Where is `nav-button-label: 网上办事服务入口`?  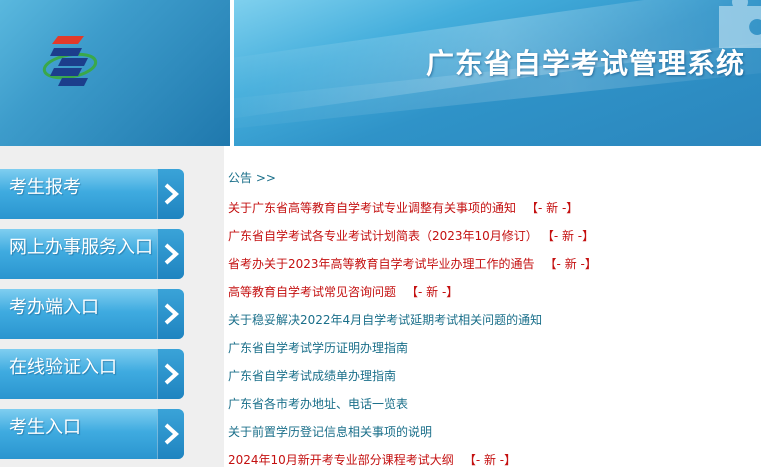
nav-button-label: 网上办事服务入口 is located at coordinates (81, 247).